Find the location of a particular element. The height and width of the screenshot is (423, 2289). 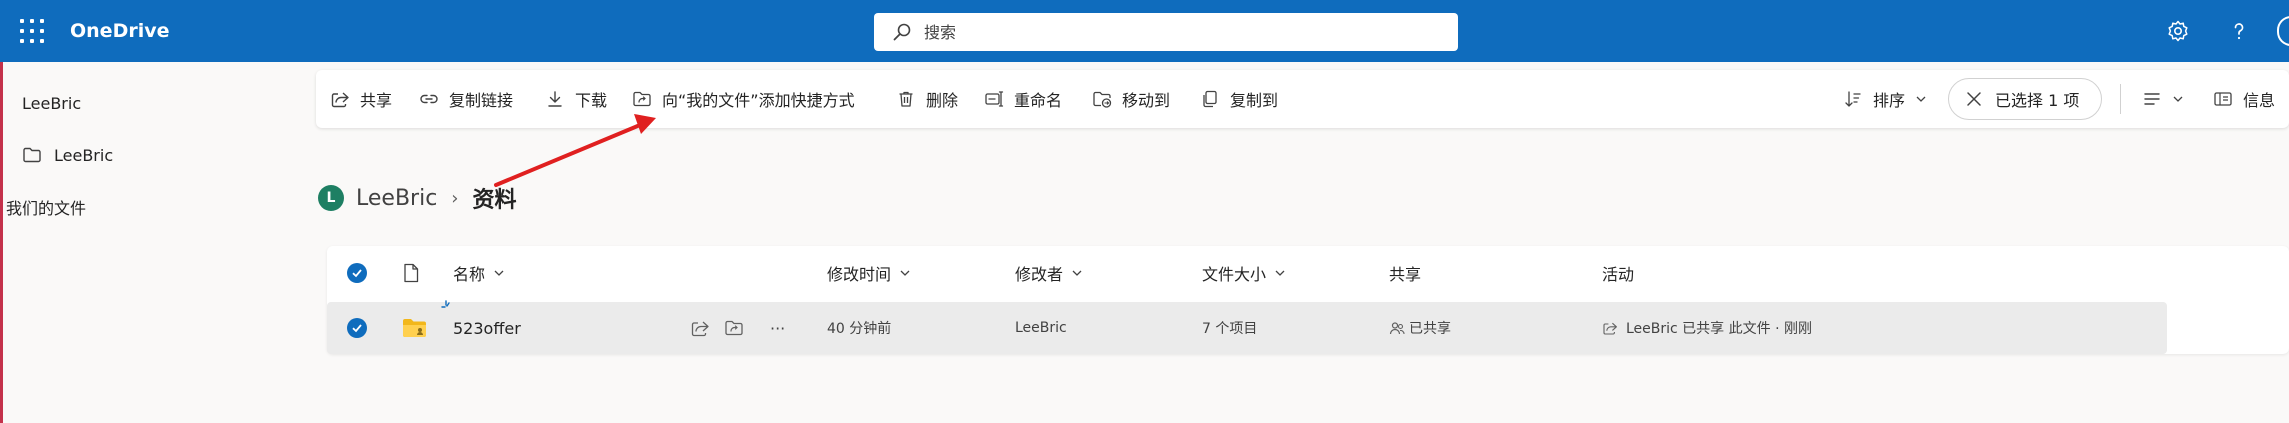

row-shortcut-icon is located at coordinates (734, 328).